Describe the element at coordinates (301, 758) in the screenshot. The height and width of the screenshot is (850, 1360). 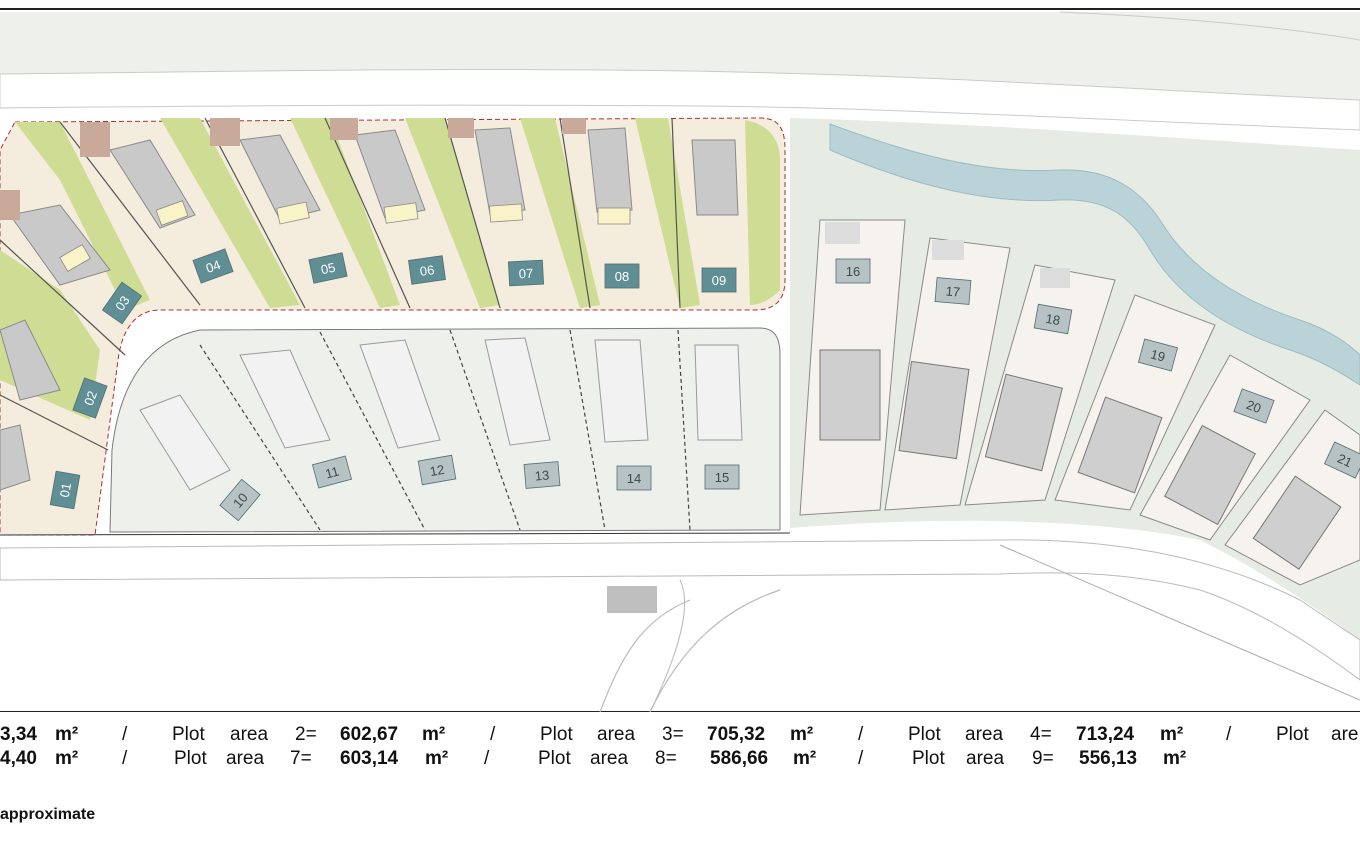
I see `plot-number: 7=` at that location.